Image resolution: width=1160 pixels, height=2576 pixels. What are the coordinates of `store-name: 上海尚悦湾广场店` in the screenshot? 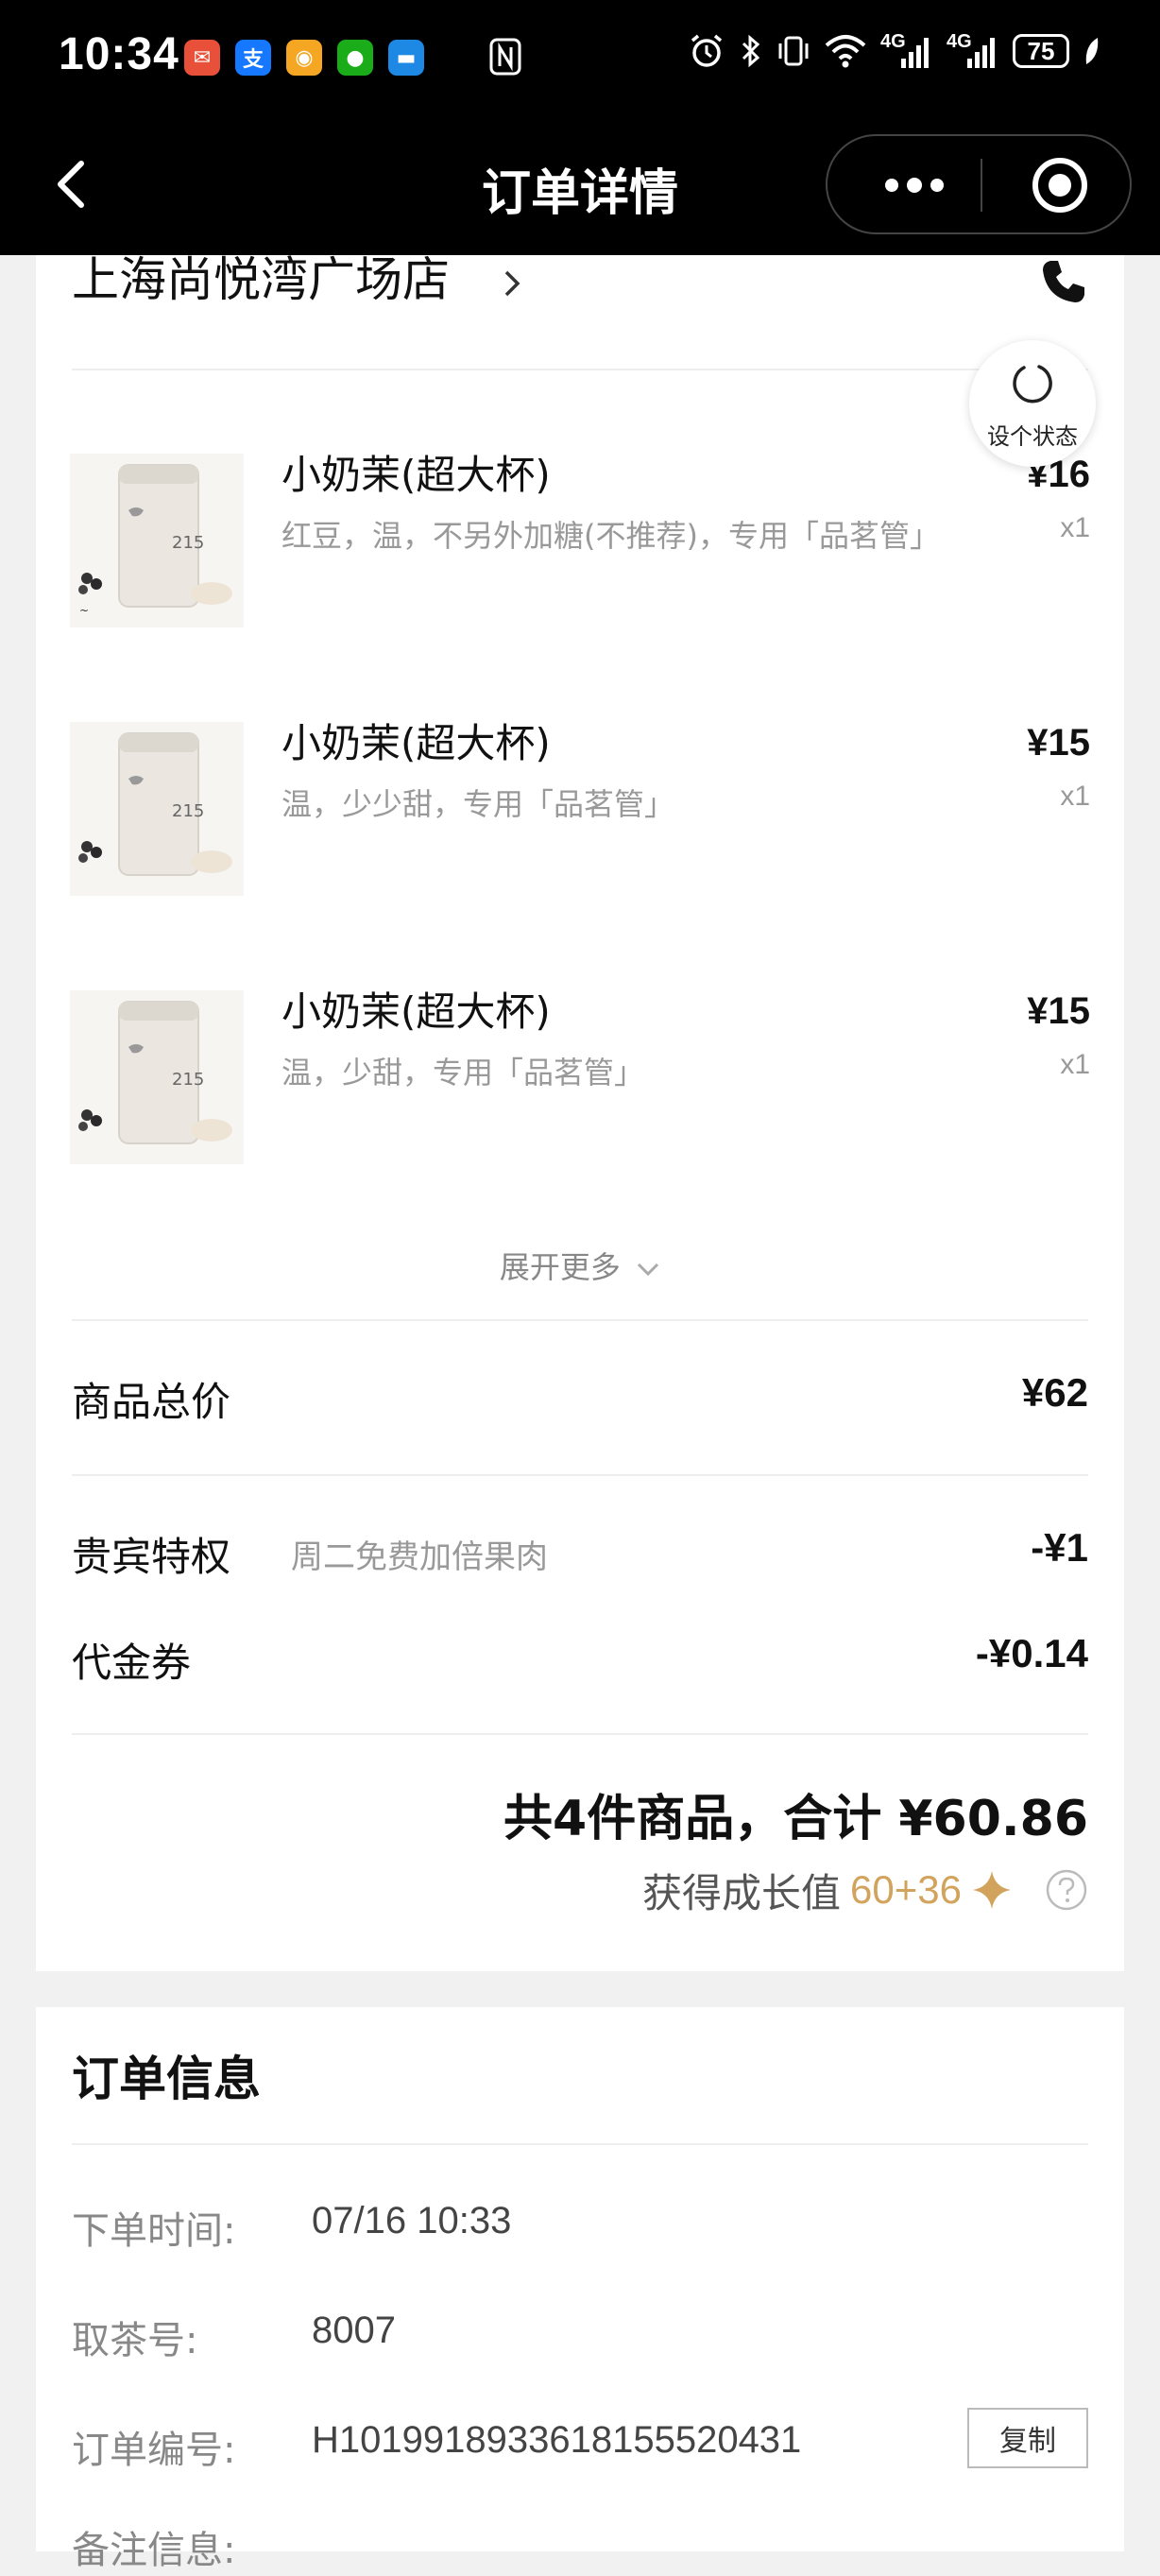 It's located at (261, 279).